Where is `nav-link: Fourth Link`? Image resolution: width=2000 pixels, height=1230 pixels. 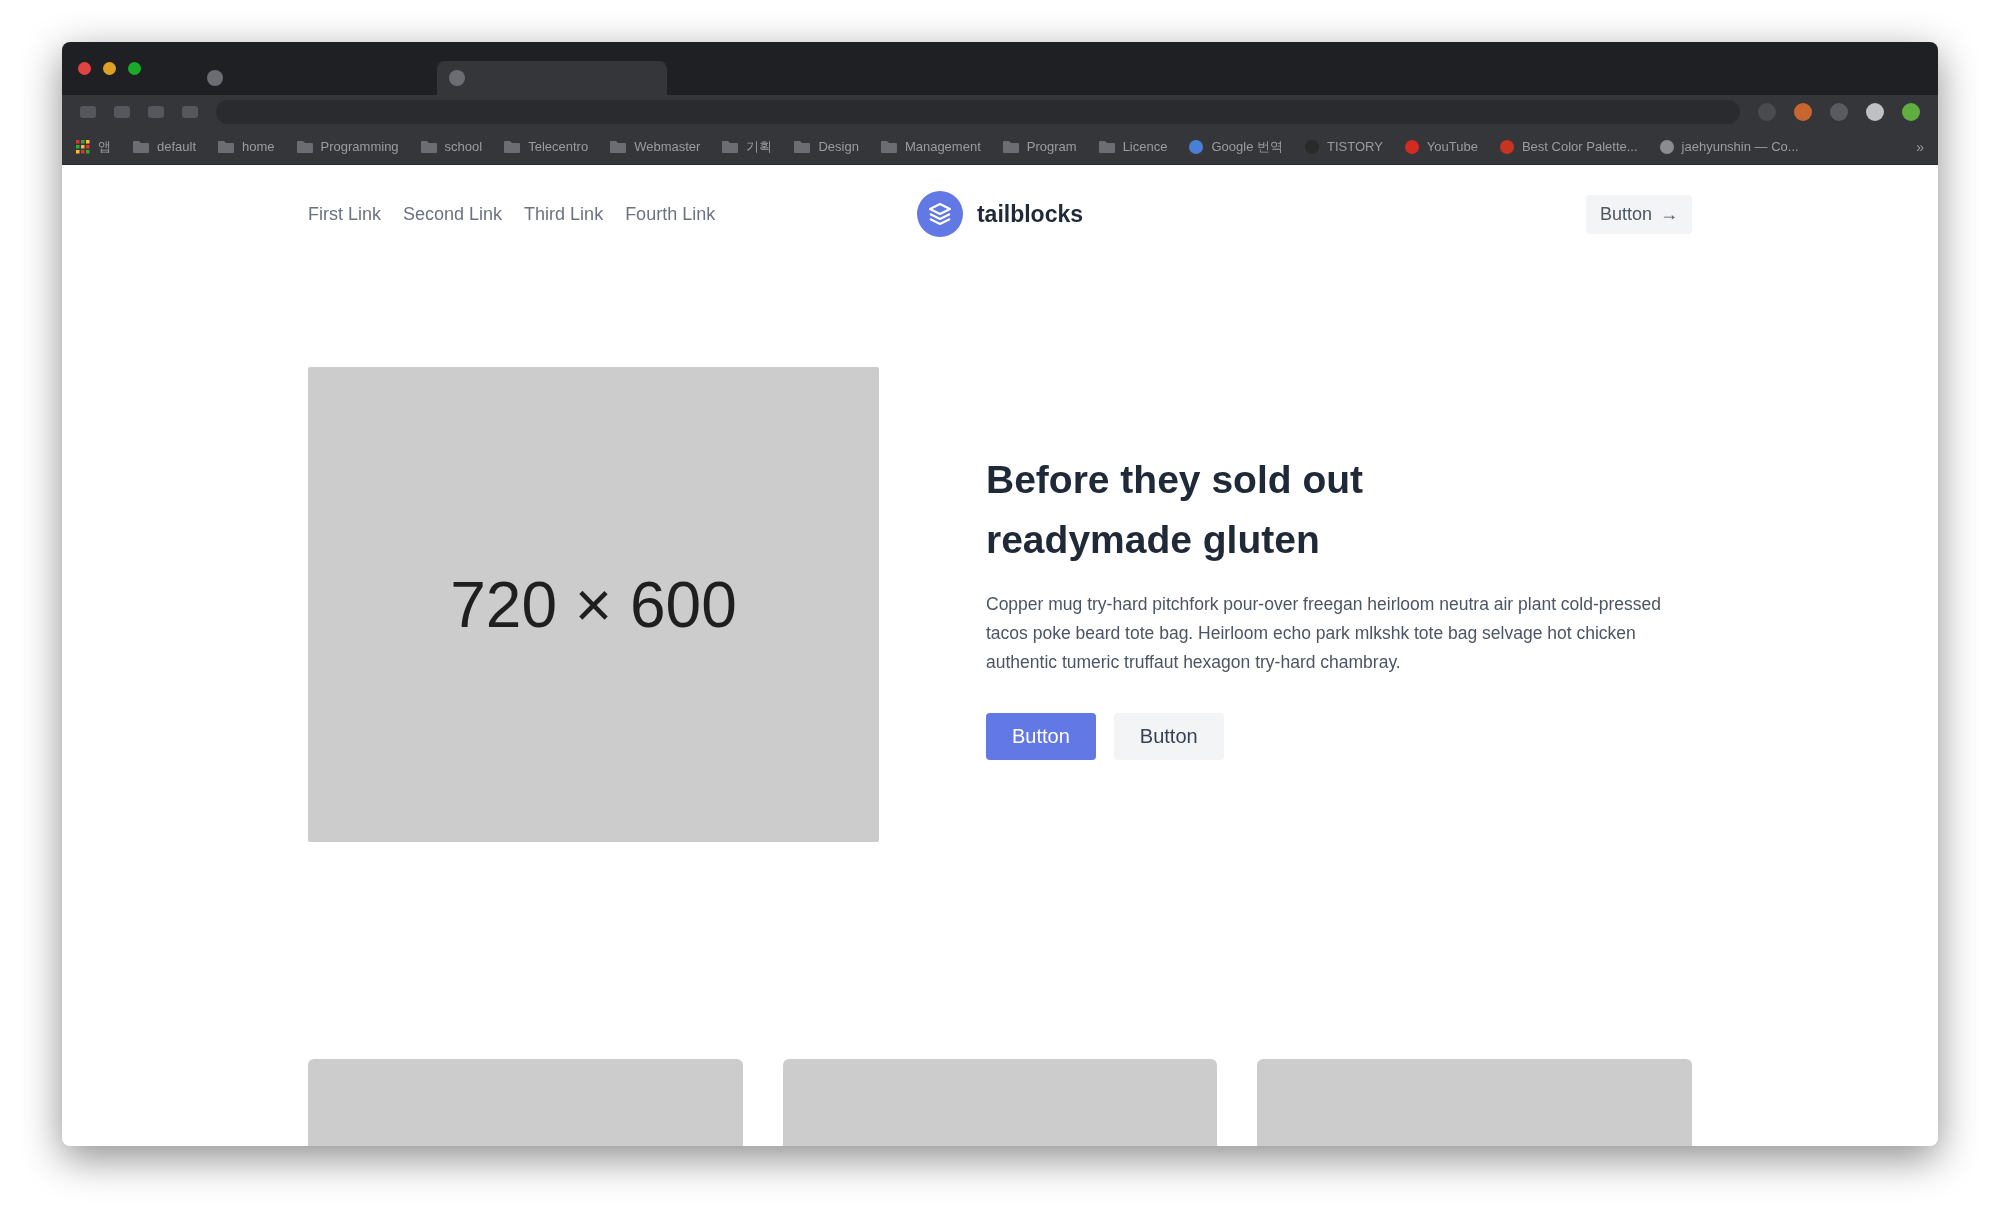 nav-link: Fourth Link is located at coordinates (670, 214).